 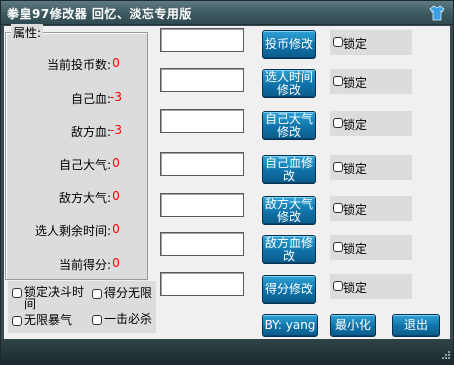 I want to click on score-value: 0, so click(x=116, y=263).